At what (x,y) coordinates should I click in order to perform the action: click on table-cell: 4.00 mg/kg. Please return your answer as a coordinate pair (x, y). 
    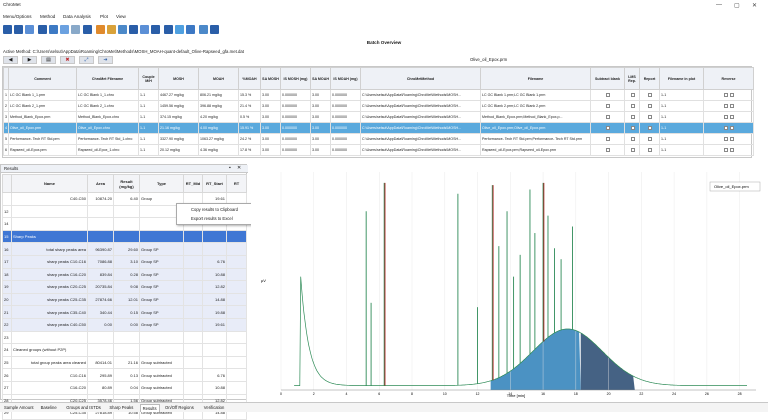
    Looking at the image, I should click on (218, 128).